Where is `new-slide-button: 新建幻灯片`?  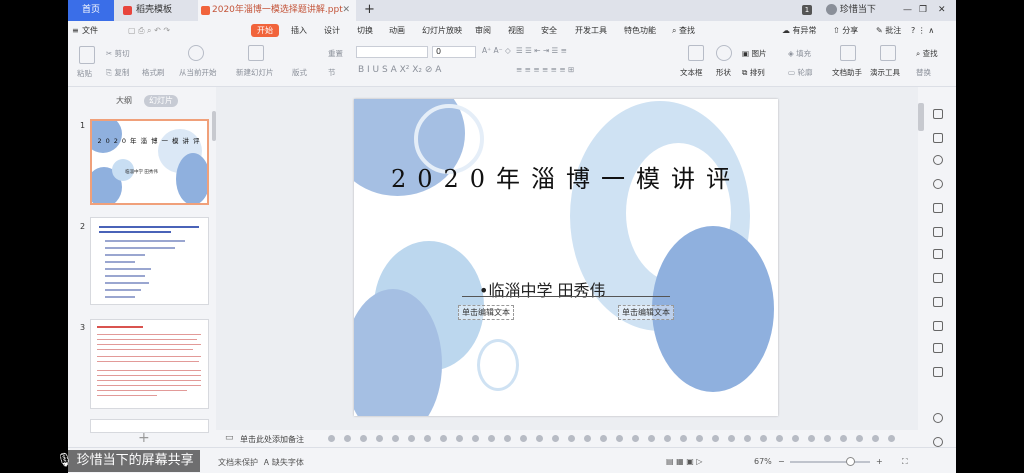
new-slide-button: 新建幻灯片 is located at coordinates (255, 72).